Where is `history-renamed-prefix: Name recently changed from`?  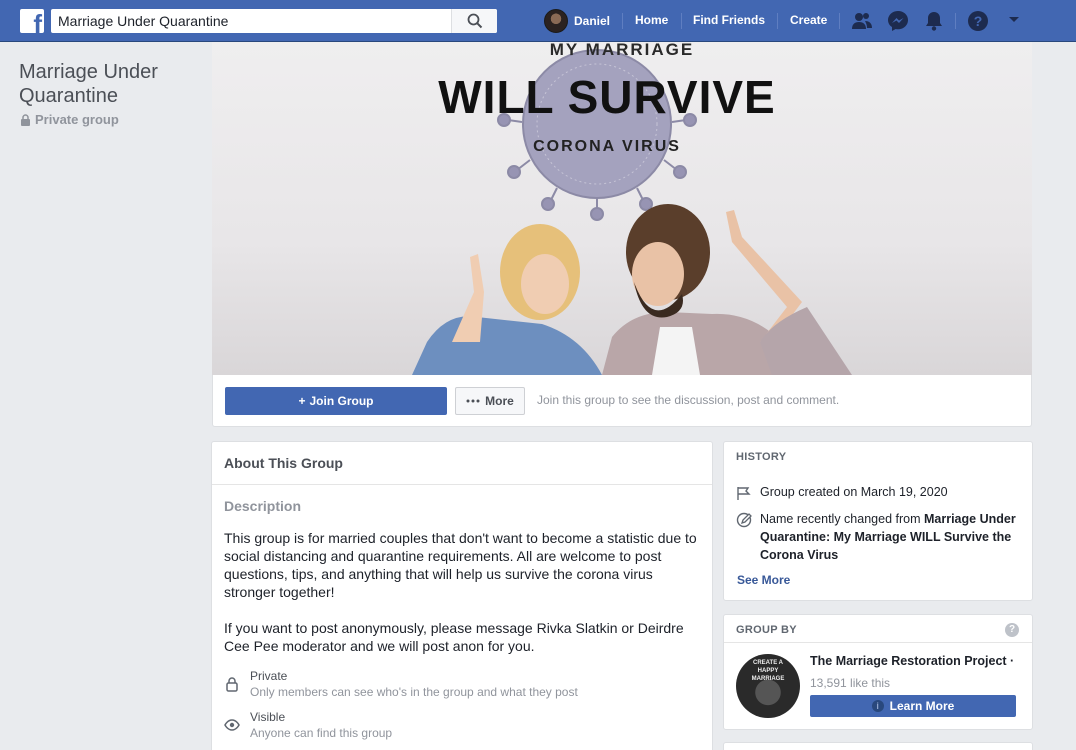 history-renamed-prefix: Name recently changed from is located at coordinates (840, 519).